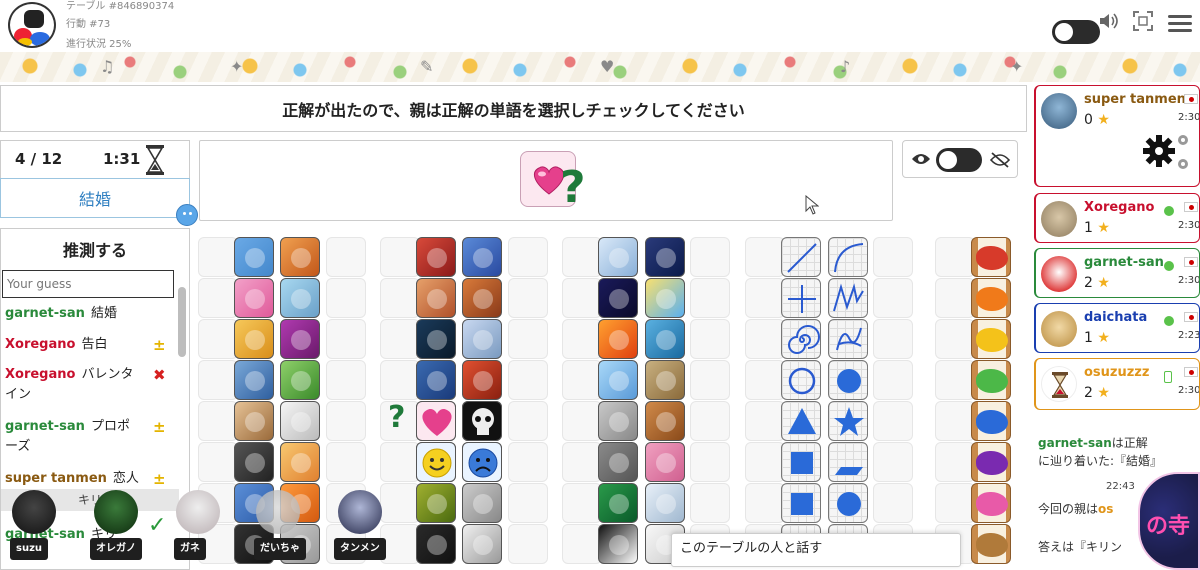 This screenshot has width=1200, height=570. What do you see at coordinates (801, 462) in the screenshot?
I see `square-icon` at bounding box center [801, 462].